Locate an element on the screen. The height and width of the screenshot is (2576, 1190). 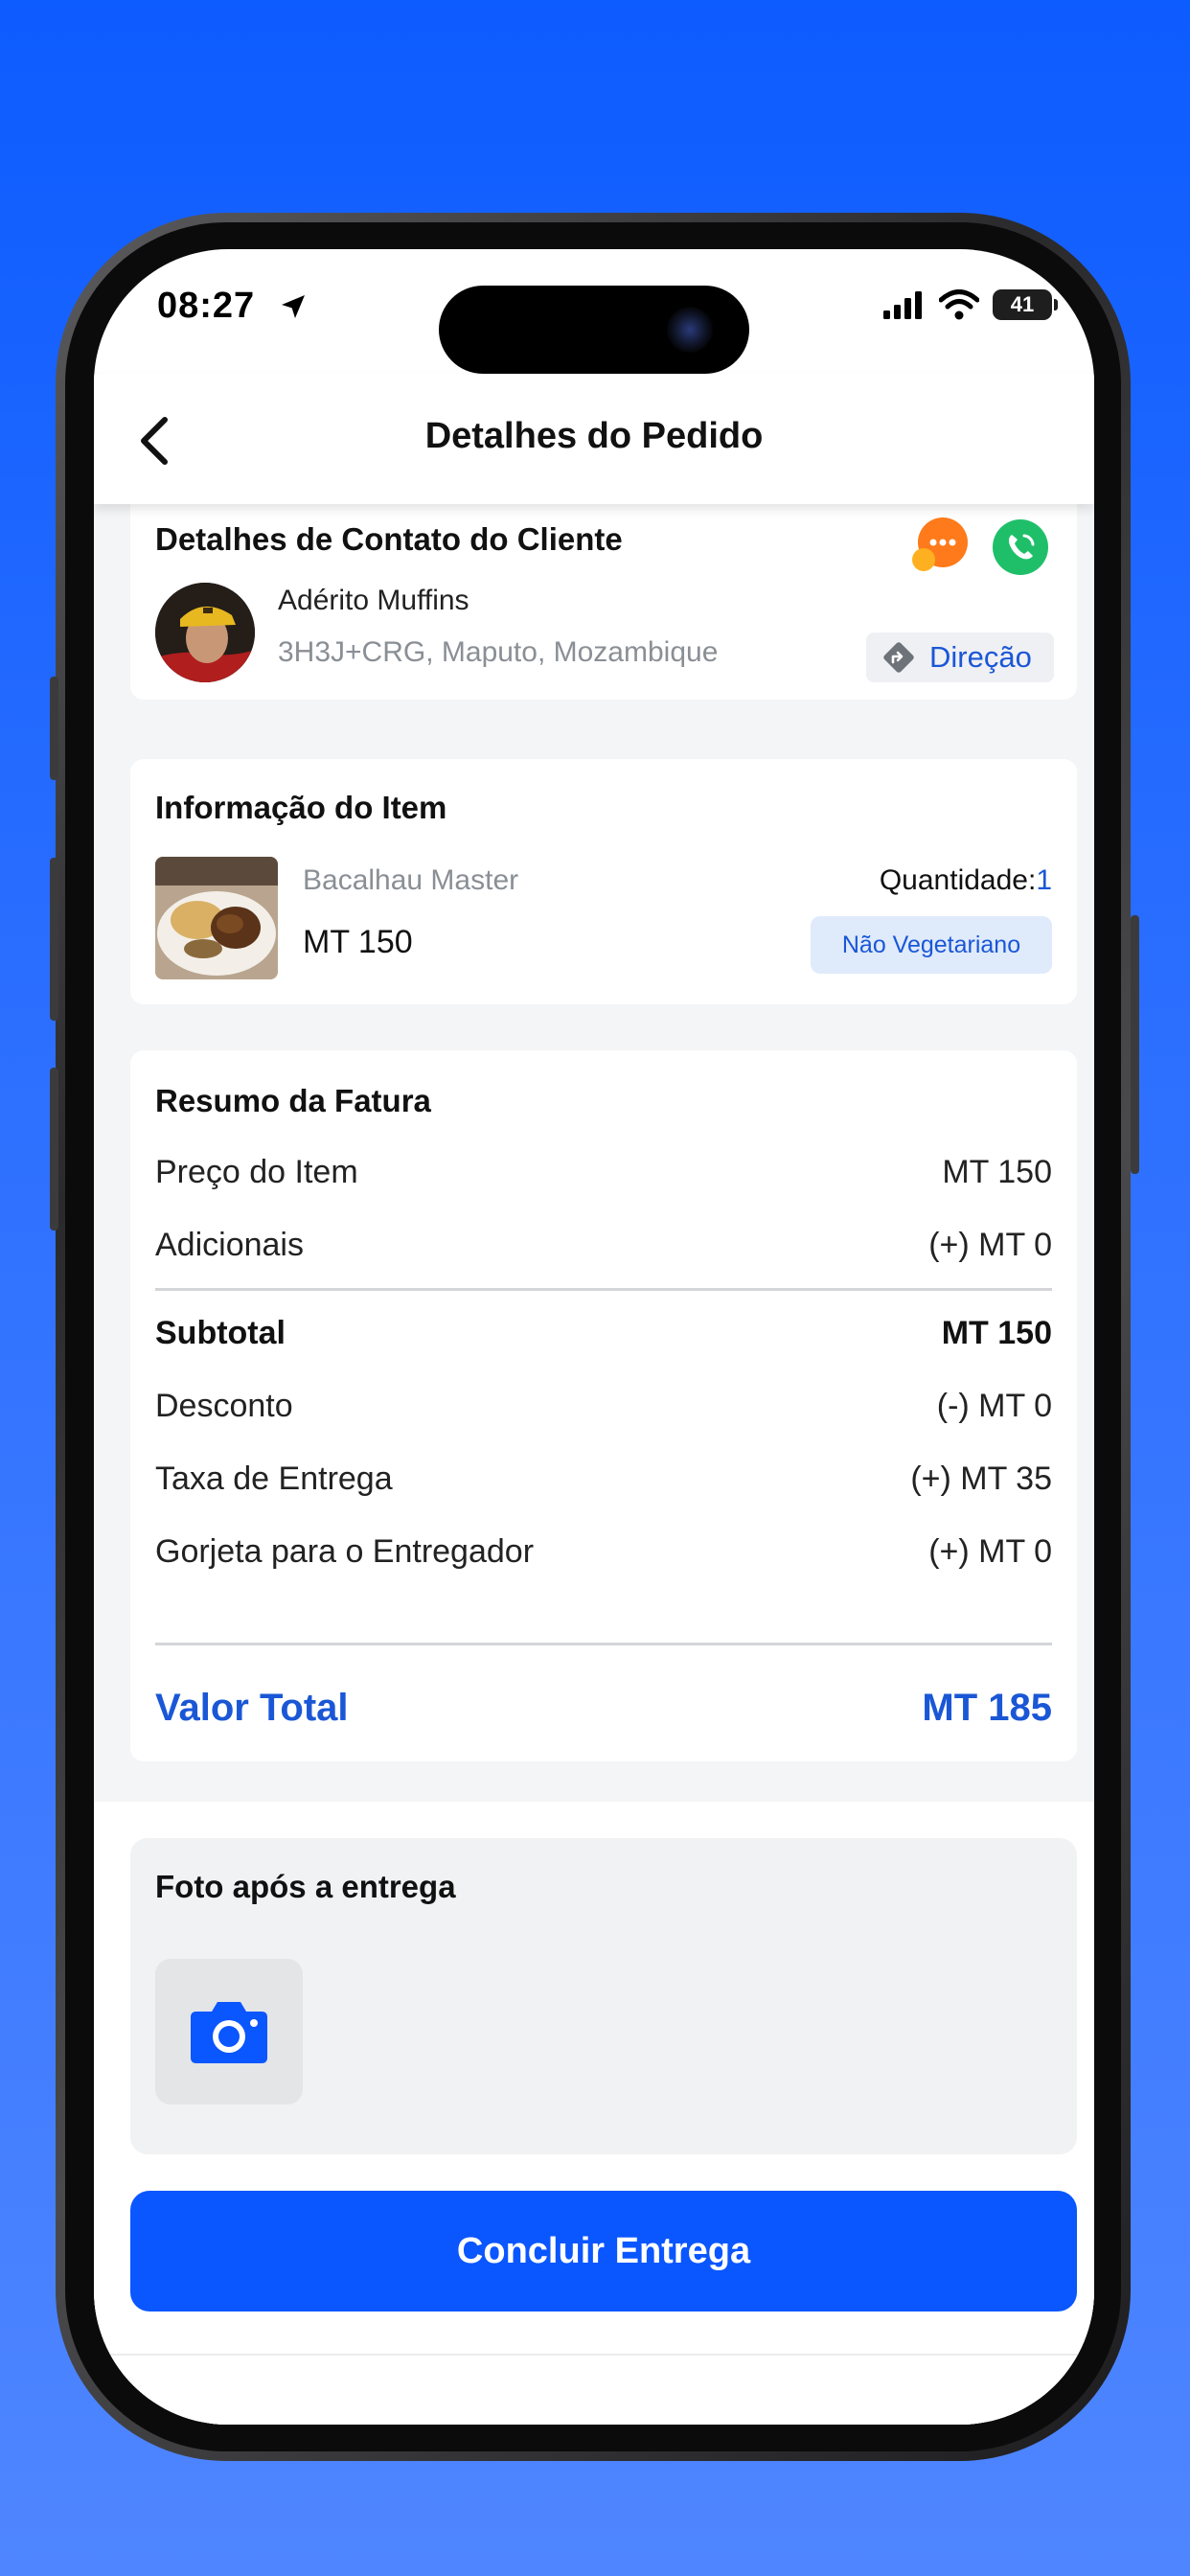
wifi-icon is located at coordinates (959, 304).